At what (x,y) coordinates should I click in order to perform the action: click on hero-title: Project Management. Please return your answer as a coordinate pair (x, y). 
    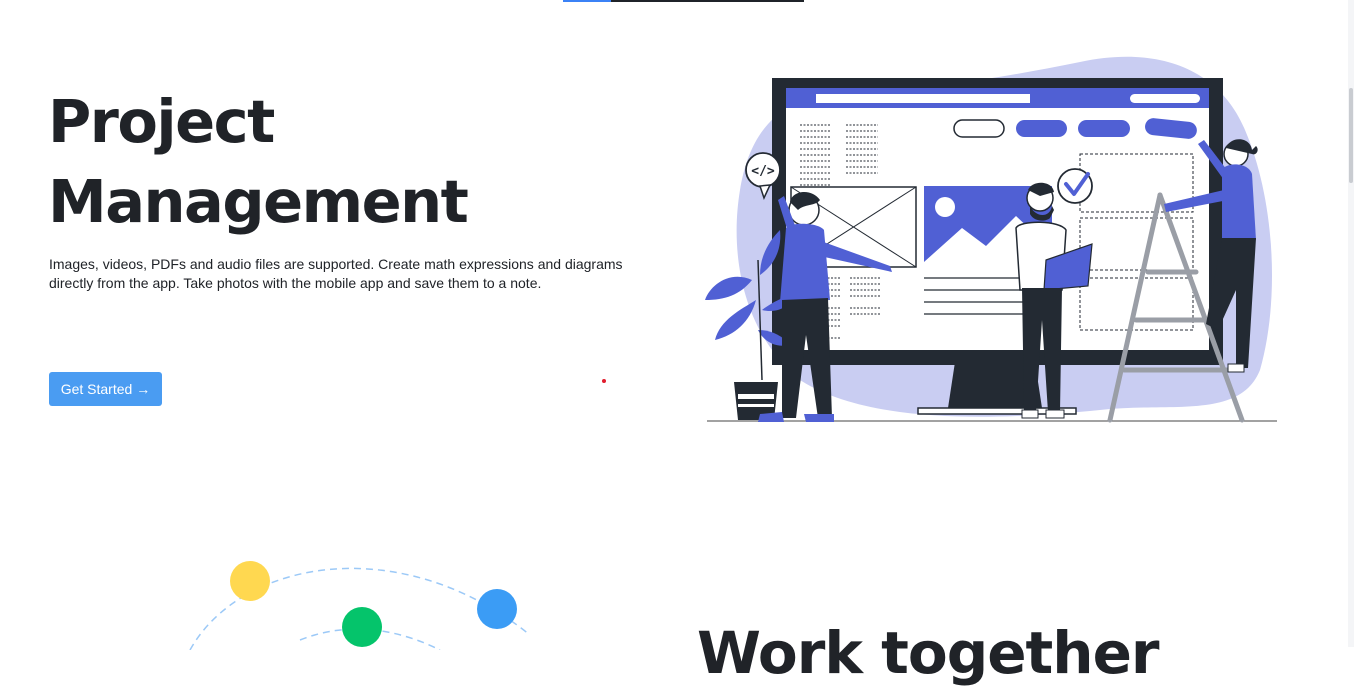
    Looking at the image, I should click on (308, 162).